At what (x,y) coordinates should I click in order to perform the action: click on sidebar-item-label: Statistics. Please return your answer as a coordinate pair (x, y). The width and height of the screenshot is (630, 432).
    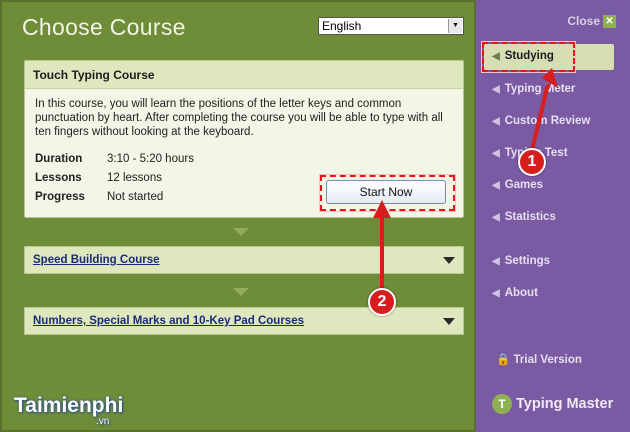
    Looking at the image, I should click on (530, 217).